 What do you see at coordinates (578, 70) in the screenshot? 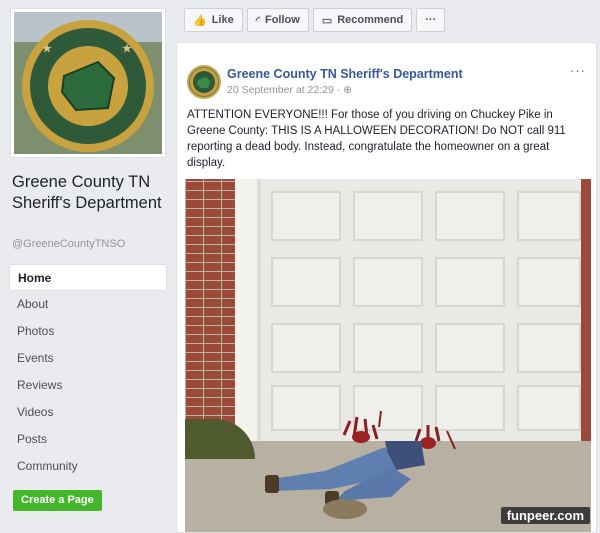
I see `post-options-button: ···` at bounding box center [578, 70].